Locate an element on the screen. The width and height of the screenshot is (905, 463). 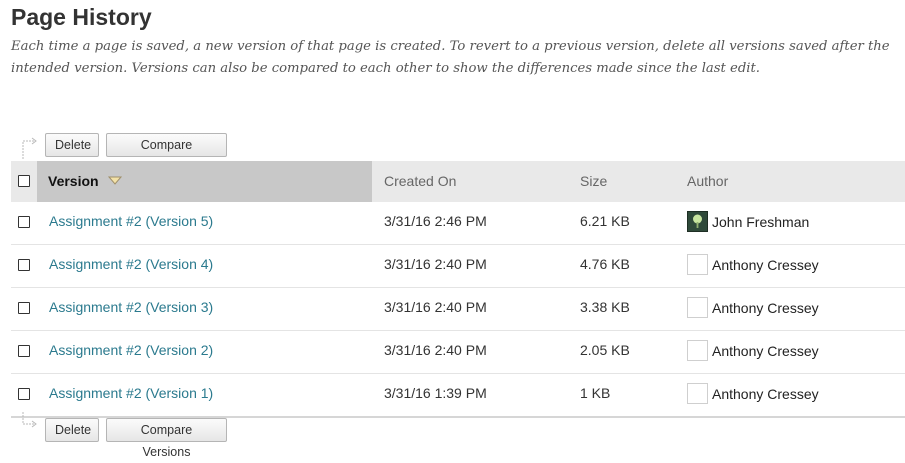
version-link: Assignment #2 (Version 4) is located at coordinates (131, 264).